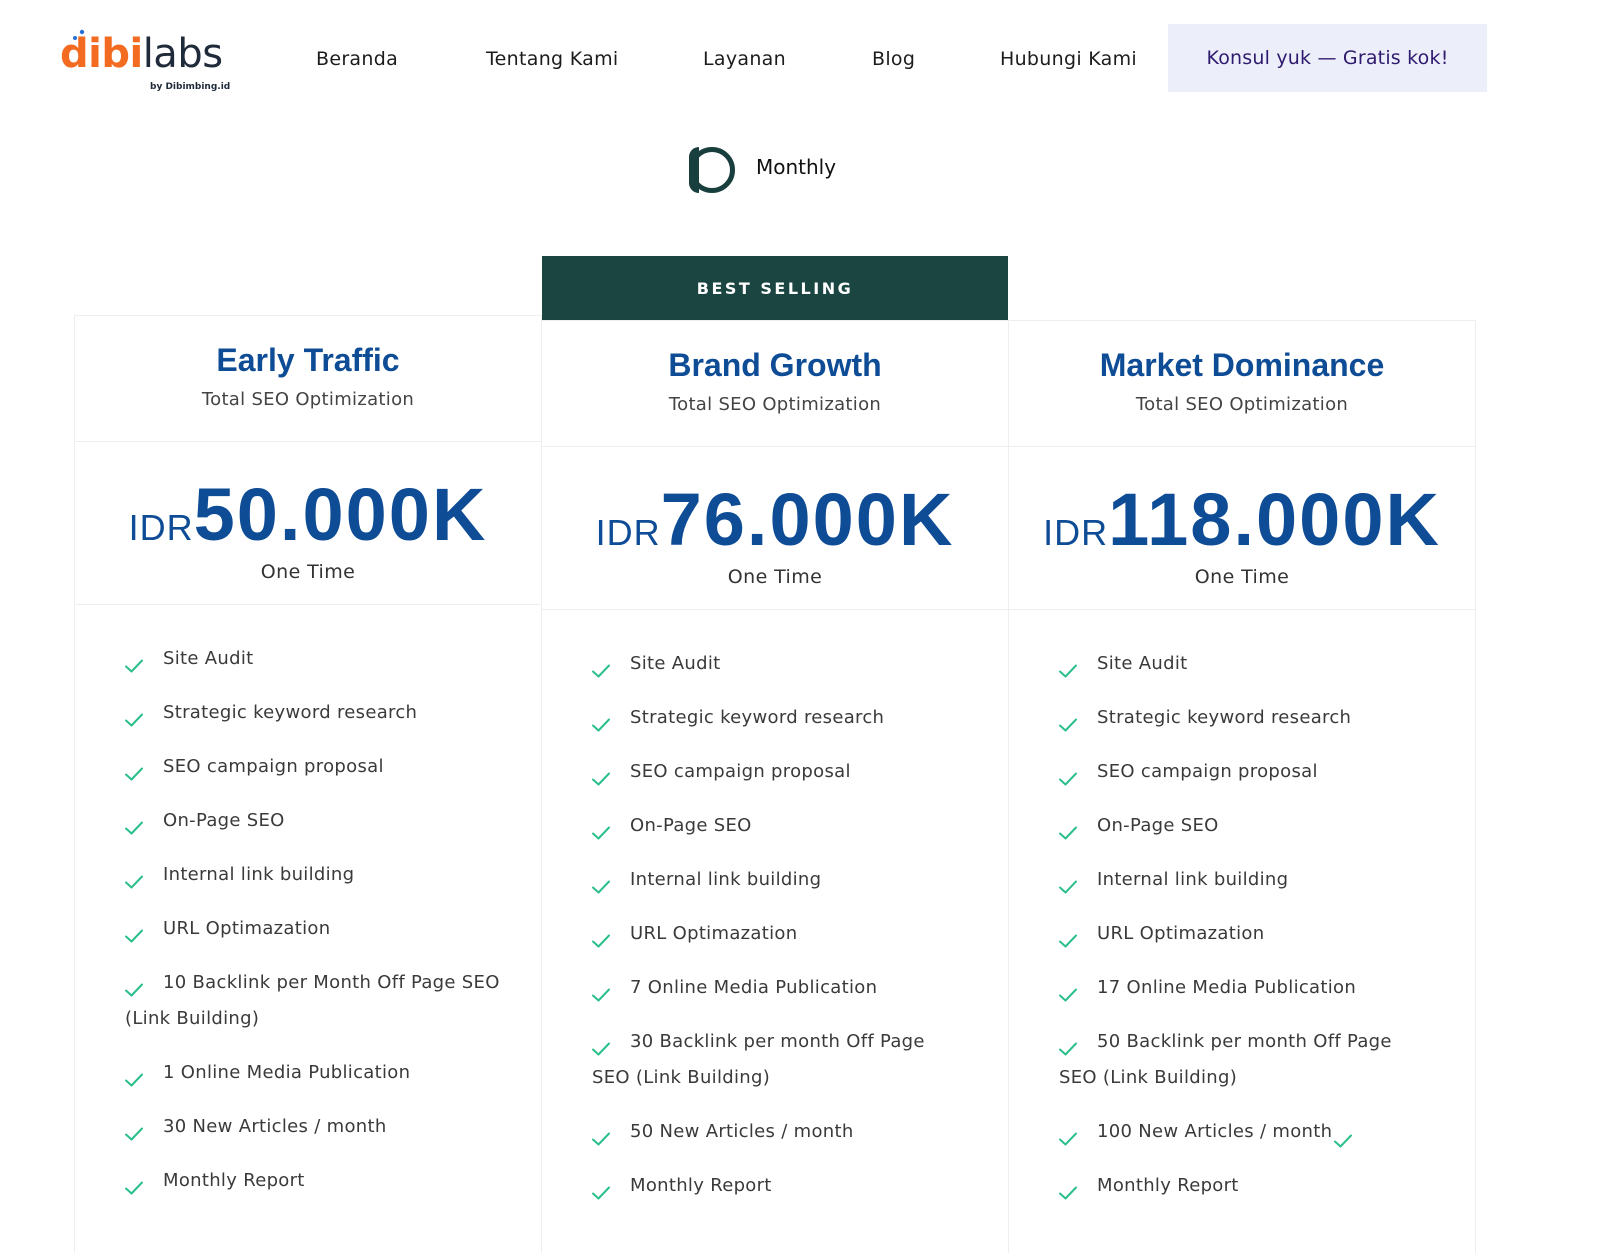 Image resolution: width=1600 pixels, height=1253 pixels. I want to click on plan-title: Brand Growth, so click(775, 365).